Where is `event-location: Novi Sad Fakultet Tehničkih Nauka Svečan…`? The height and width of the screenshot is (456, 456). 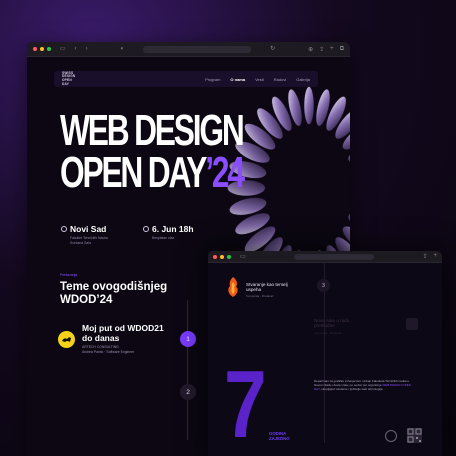
event-location: Novi Sad Fakultet Tehničkih Nauka Svečan… is located at coordinates (84, 234).